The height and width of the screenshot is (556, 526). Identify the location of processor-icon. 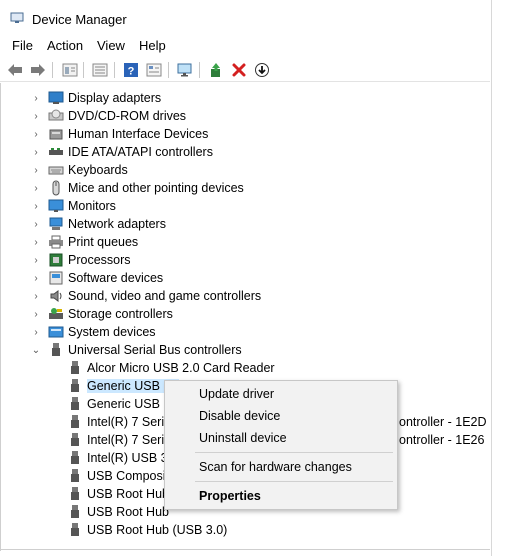
(56, 260).